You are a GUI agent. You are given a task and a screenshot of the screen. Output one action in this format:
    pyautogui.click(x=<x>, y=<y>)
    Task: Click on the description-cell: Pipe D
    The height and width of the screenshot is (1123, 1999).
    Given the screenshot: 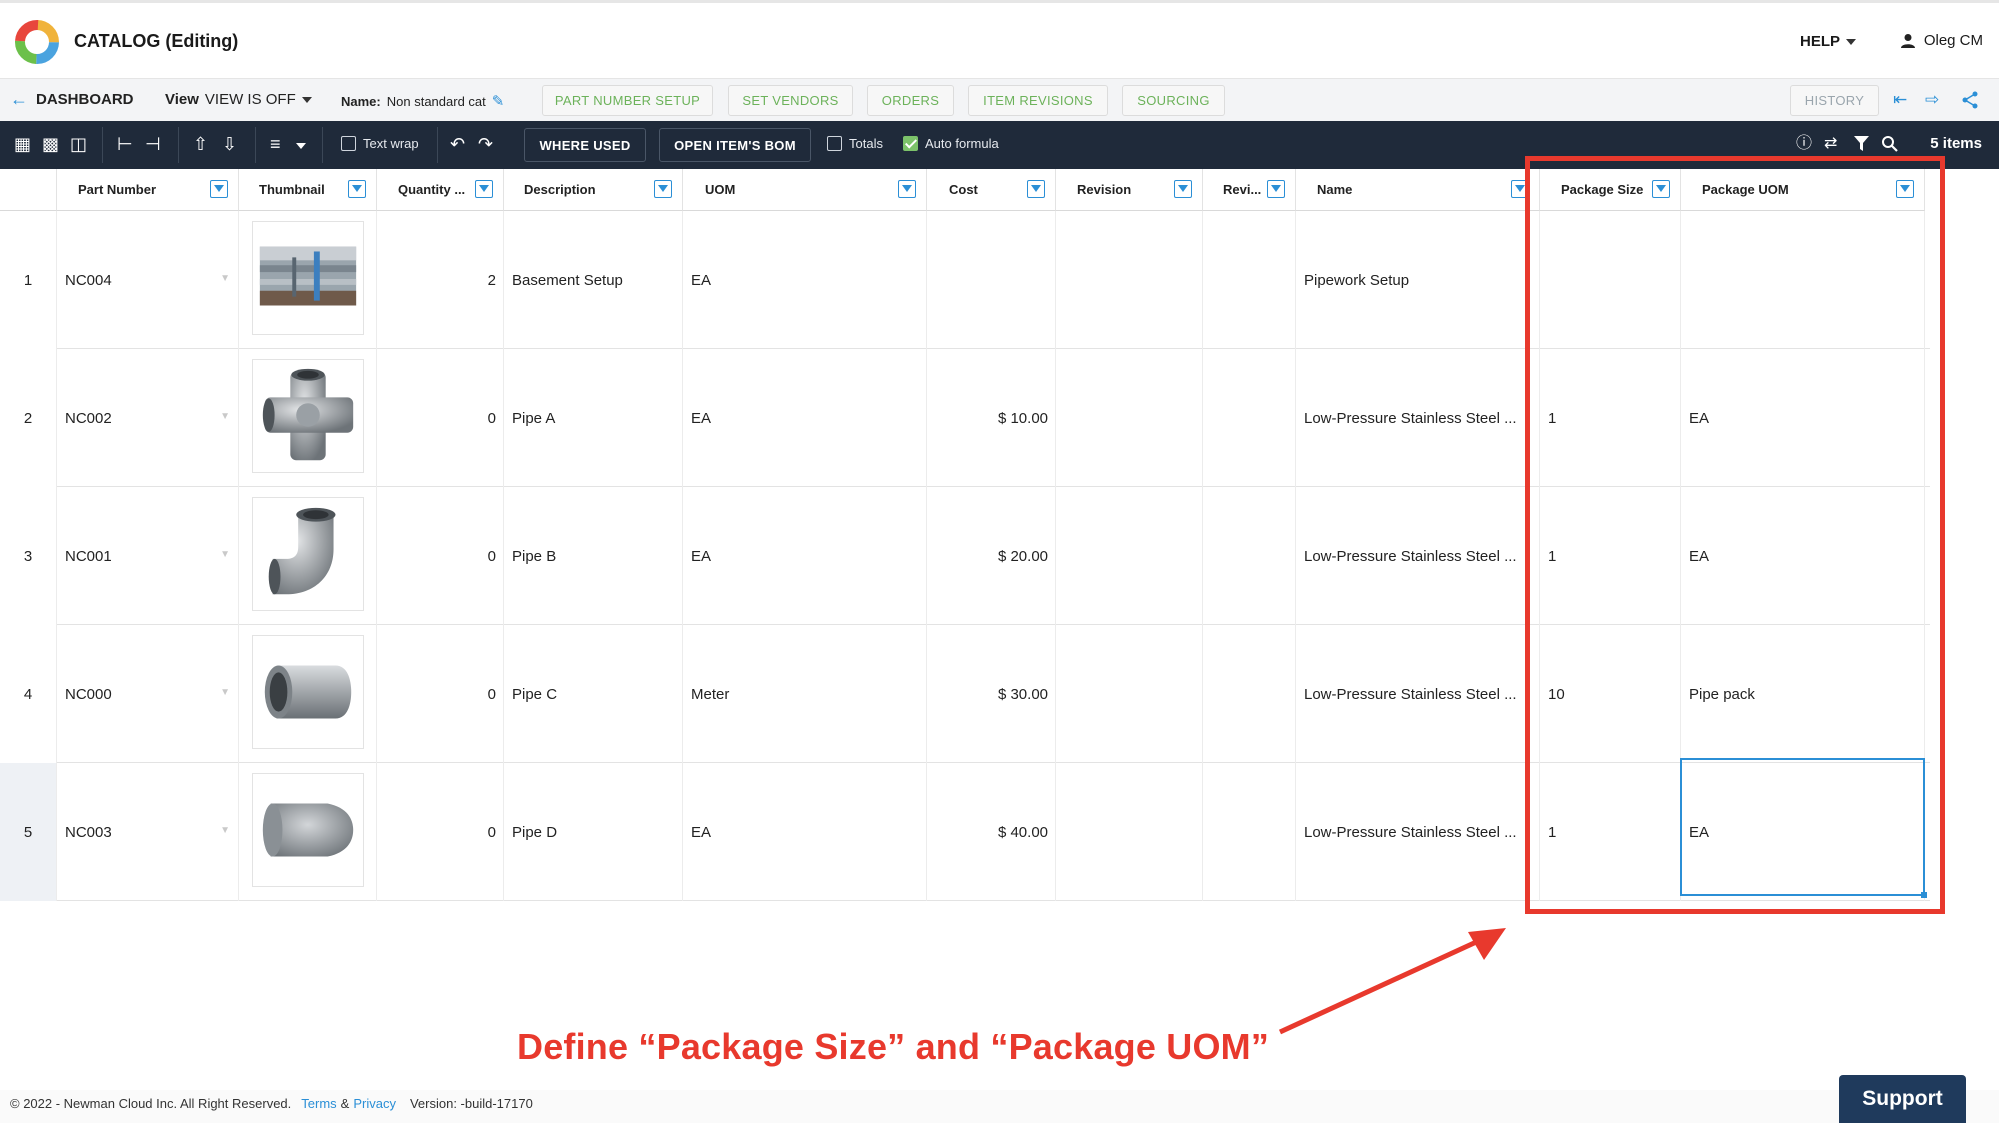 What is the action you would take?
    pyautogui.click(x=593, y=832)
    